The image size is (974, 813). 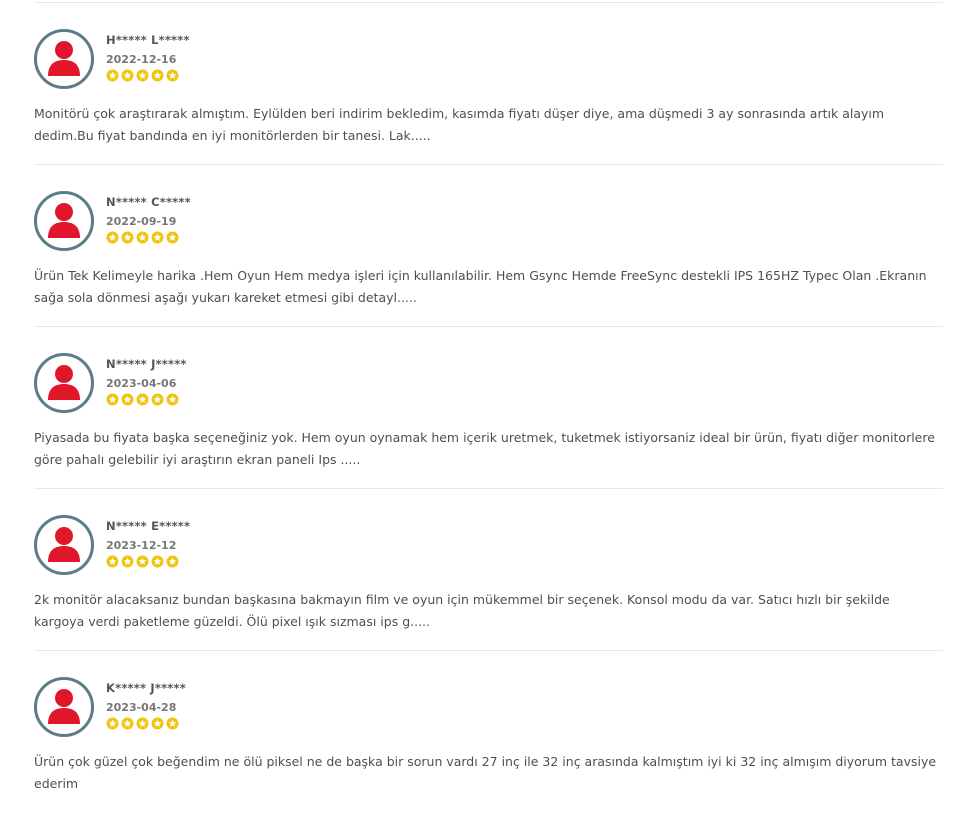 What do you see at coordinates (141, 707) in the screenshot?
I see `review-date: 2023-04-28` at bounding box center [141, 707].